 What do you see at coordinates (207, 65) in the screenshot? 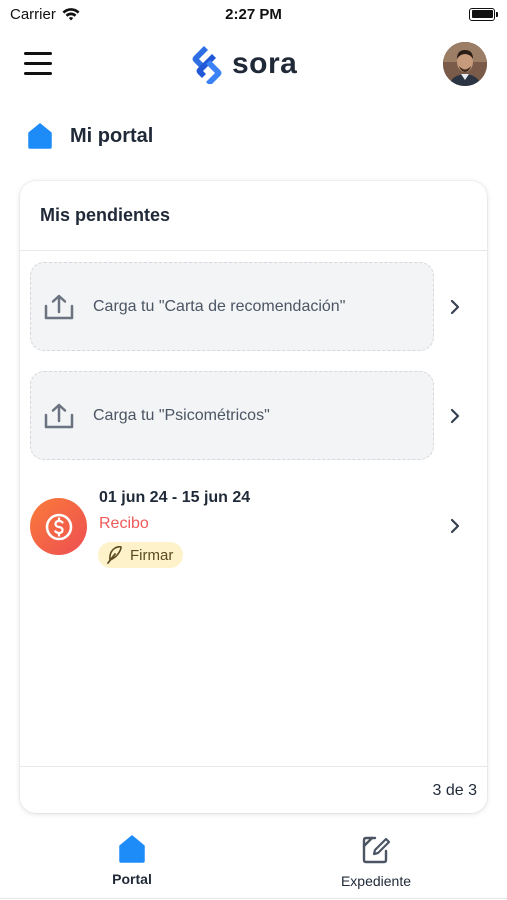
I see `sora-logo-icon` at bounding box center [207, 65].